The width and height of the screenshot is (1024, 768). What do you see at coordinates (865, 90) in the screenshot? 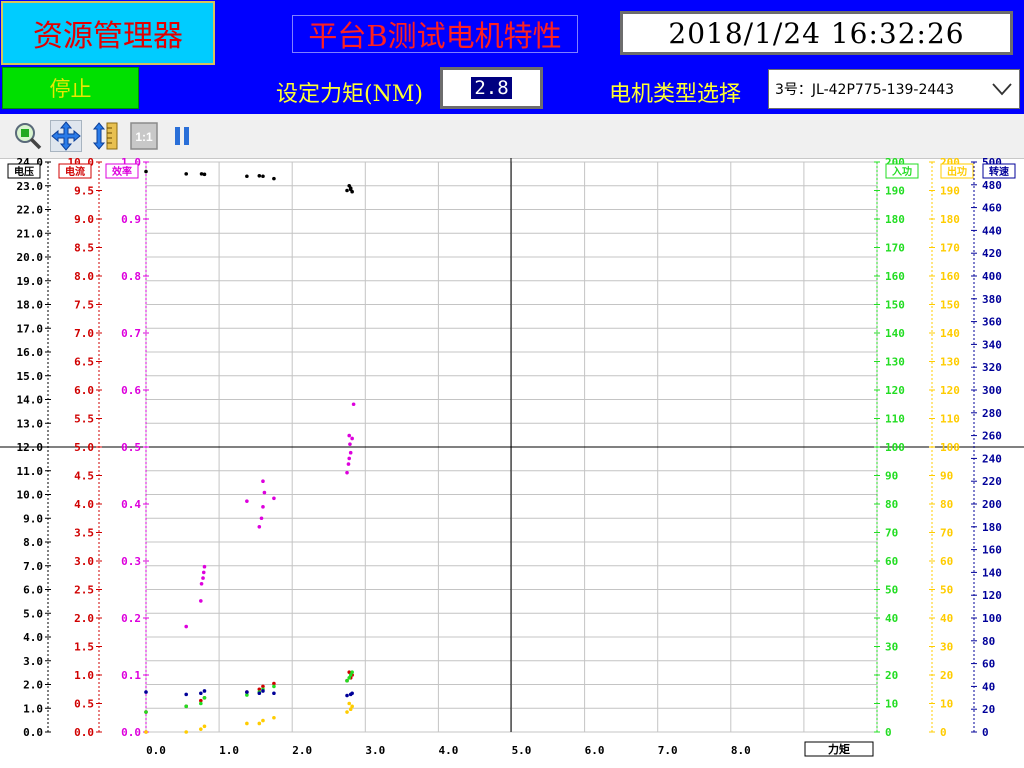
I see `motor-type-selected: 3号：JL-42P775-139-2443` at bounding box center [865, 90].